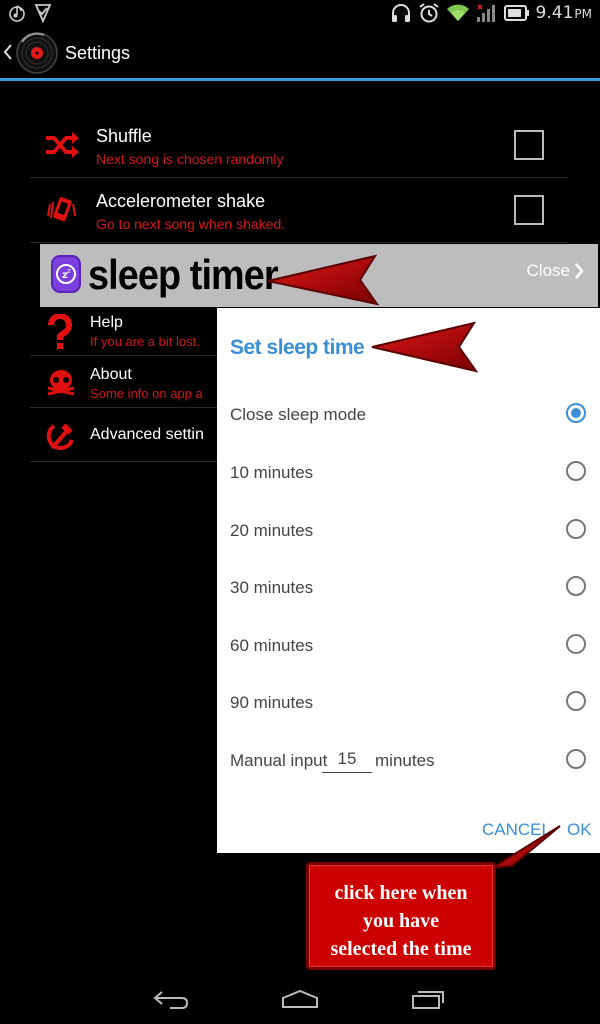  What do you see at coordinates (145, 341) in the screenshot?
I see `setting-subtitle: If you are a bit lost.` at bounding box center [145, 341].